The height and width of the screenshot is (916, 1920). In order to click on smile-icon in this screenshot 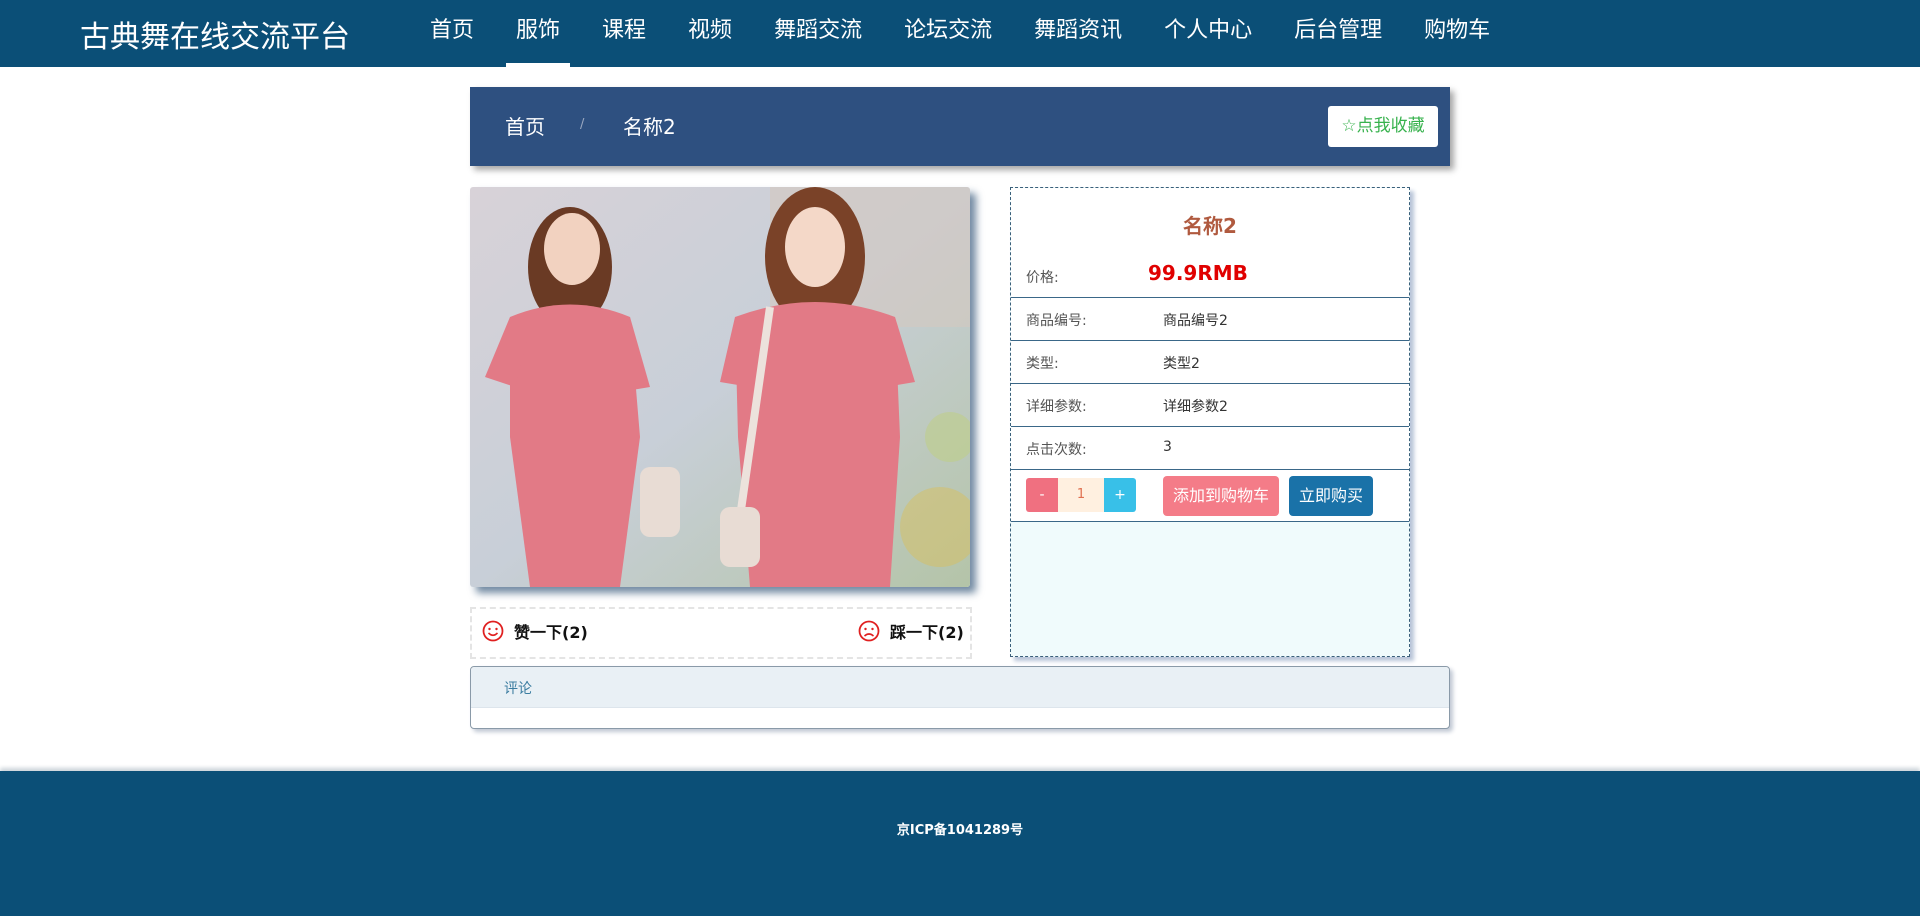, I will do `click(493, 631)`.